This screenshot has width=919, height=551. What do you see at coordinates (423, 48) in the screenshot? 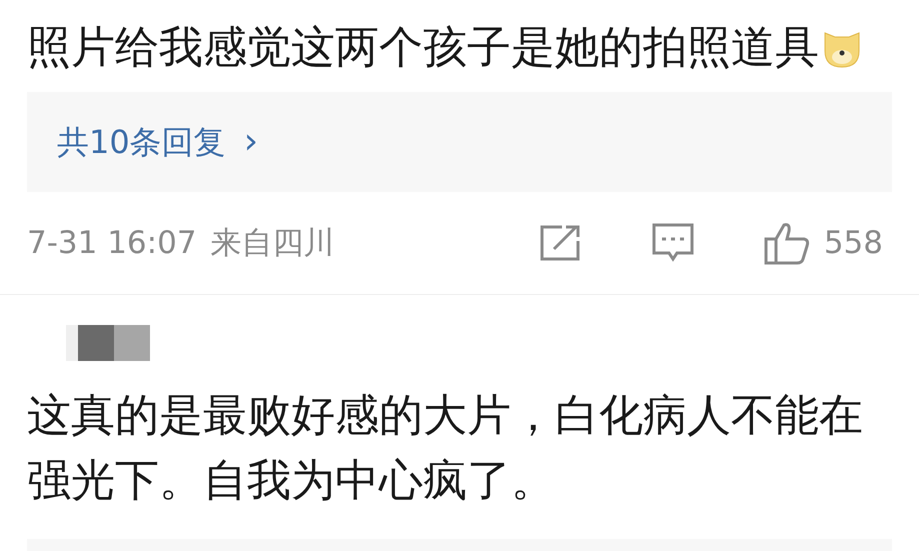
I see `comment-text: 照片给我感觉这两个孩子是她的拍照道具` at bounding box center [423, 48].